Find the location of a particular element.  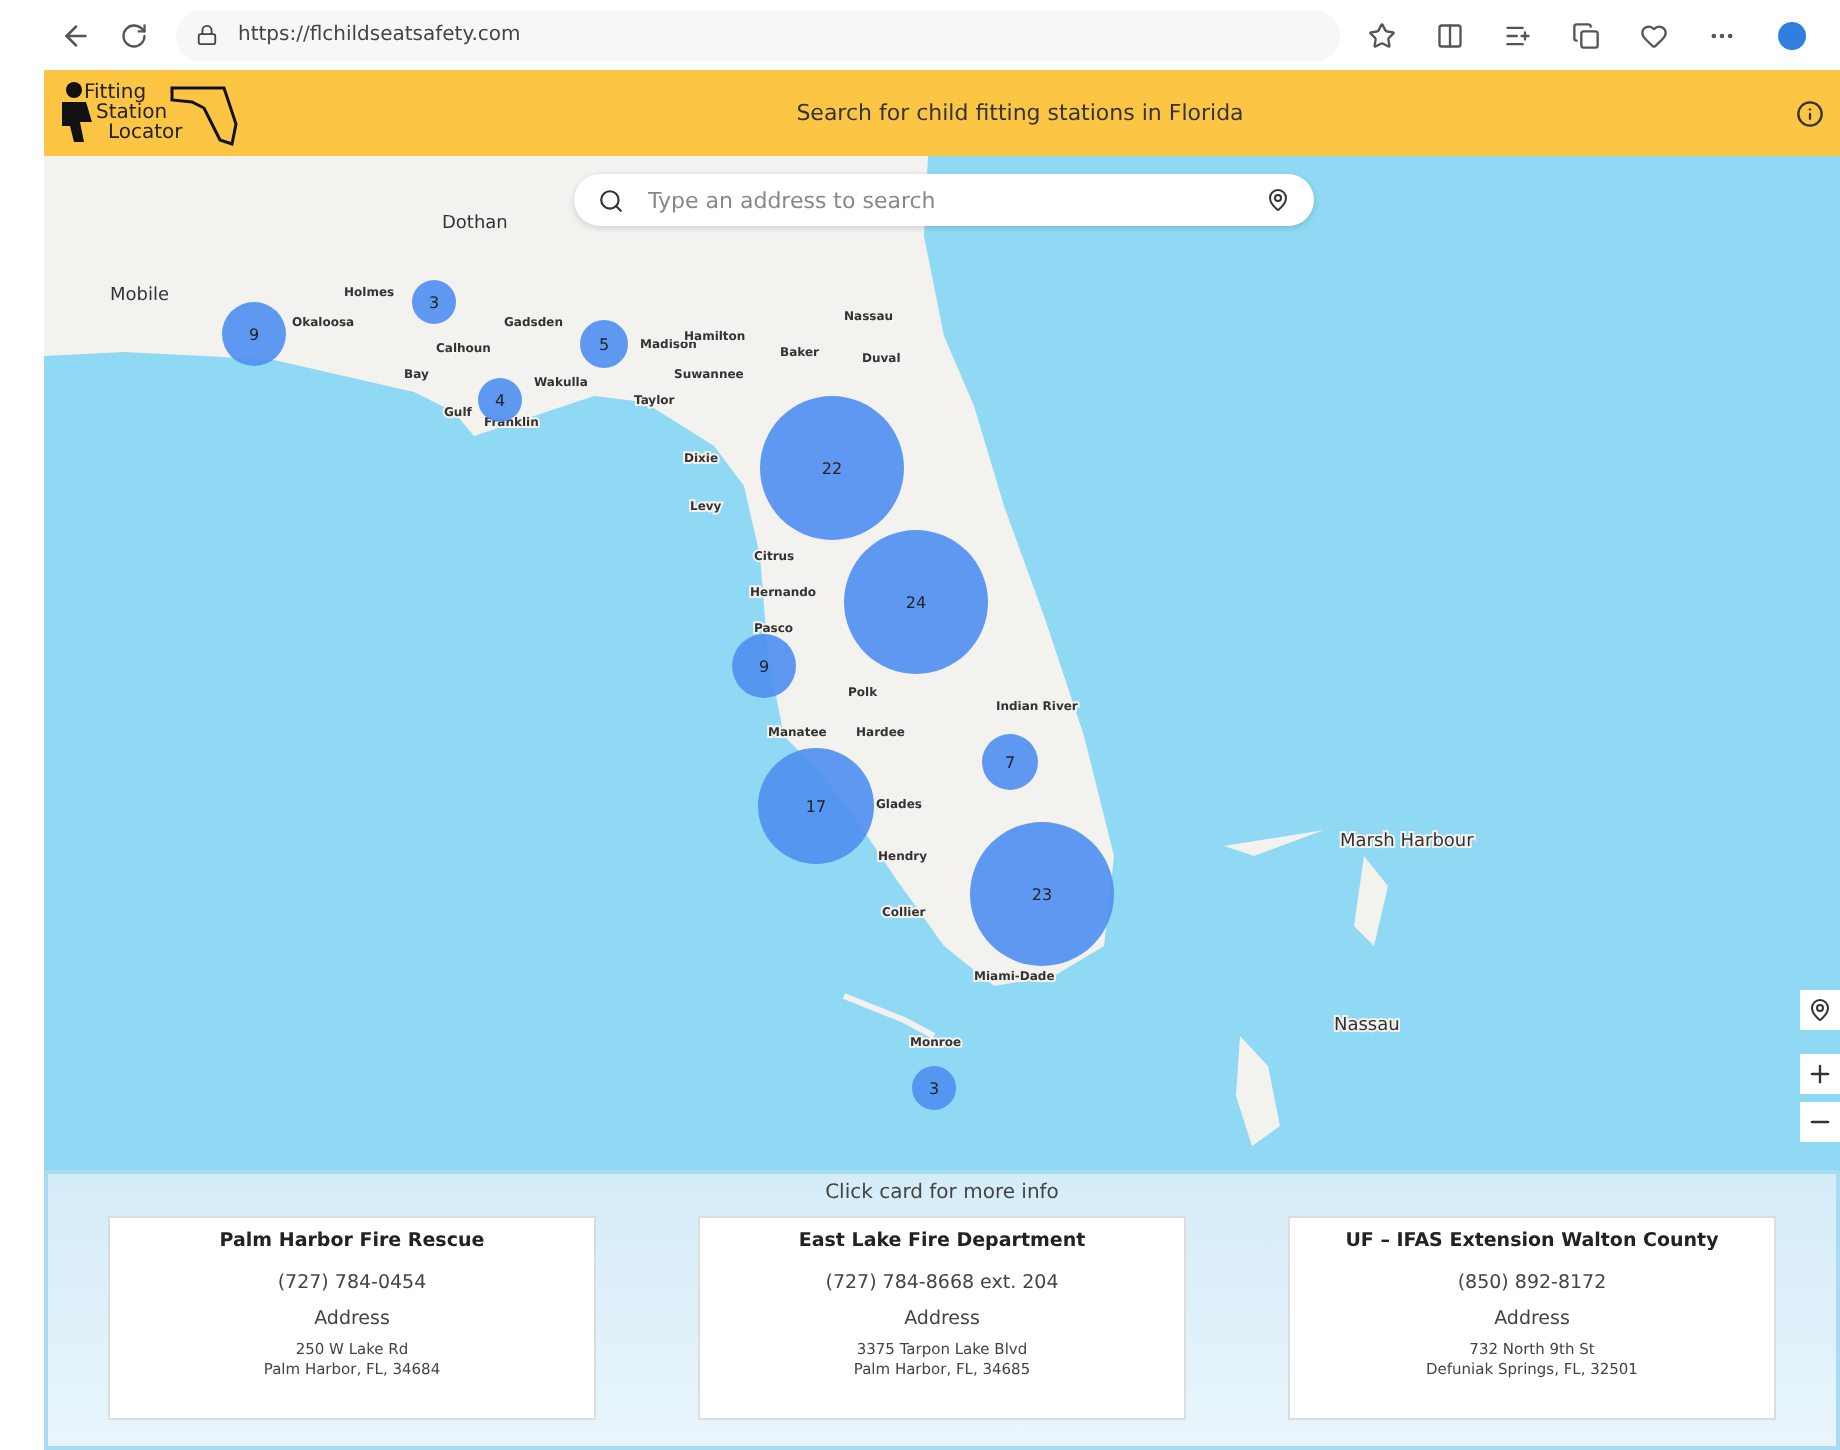

info-icon is located at coordinates (1810, 113).